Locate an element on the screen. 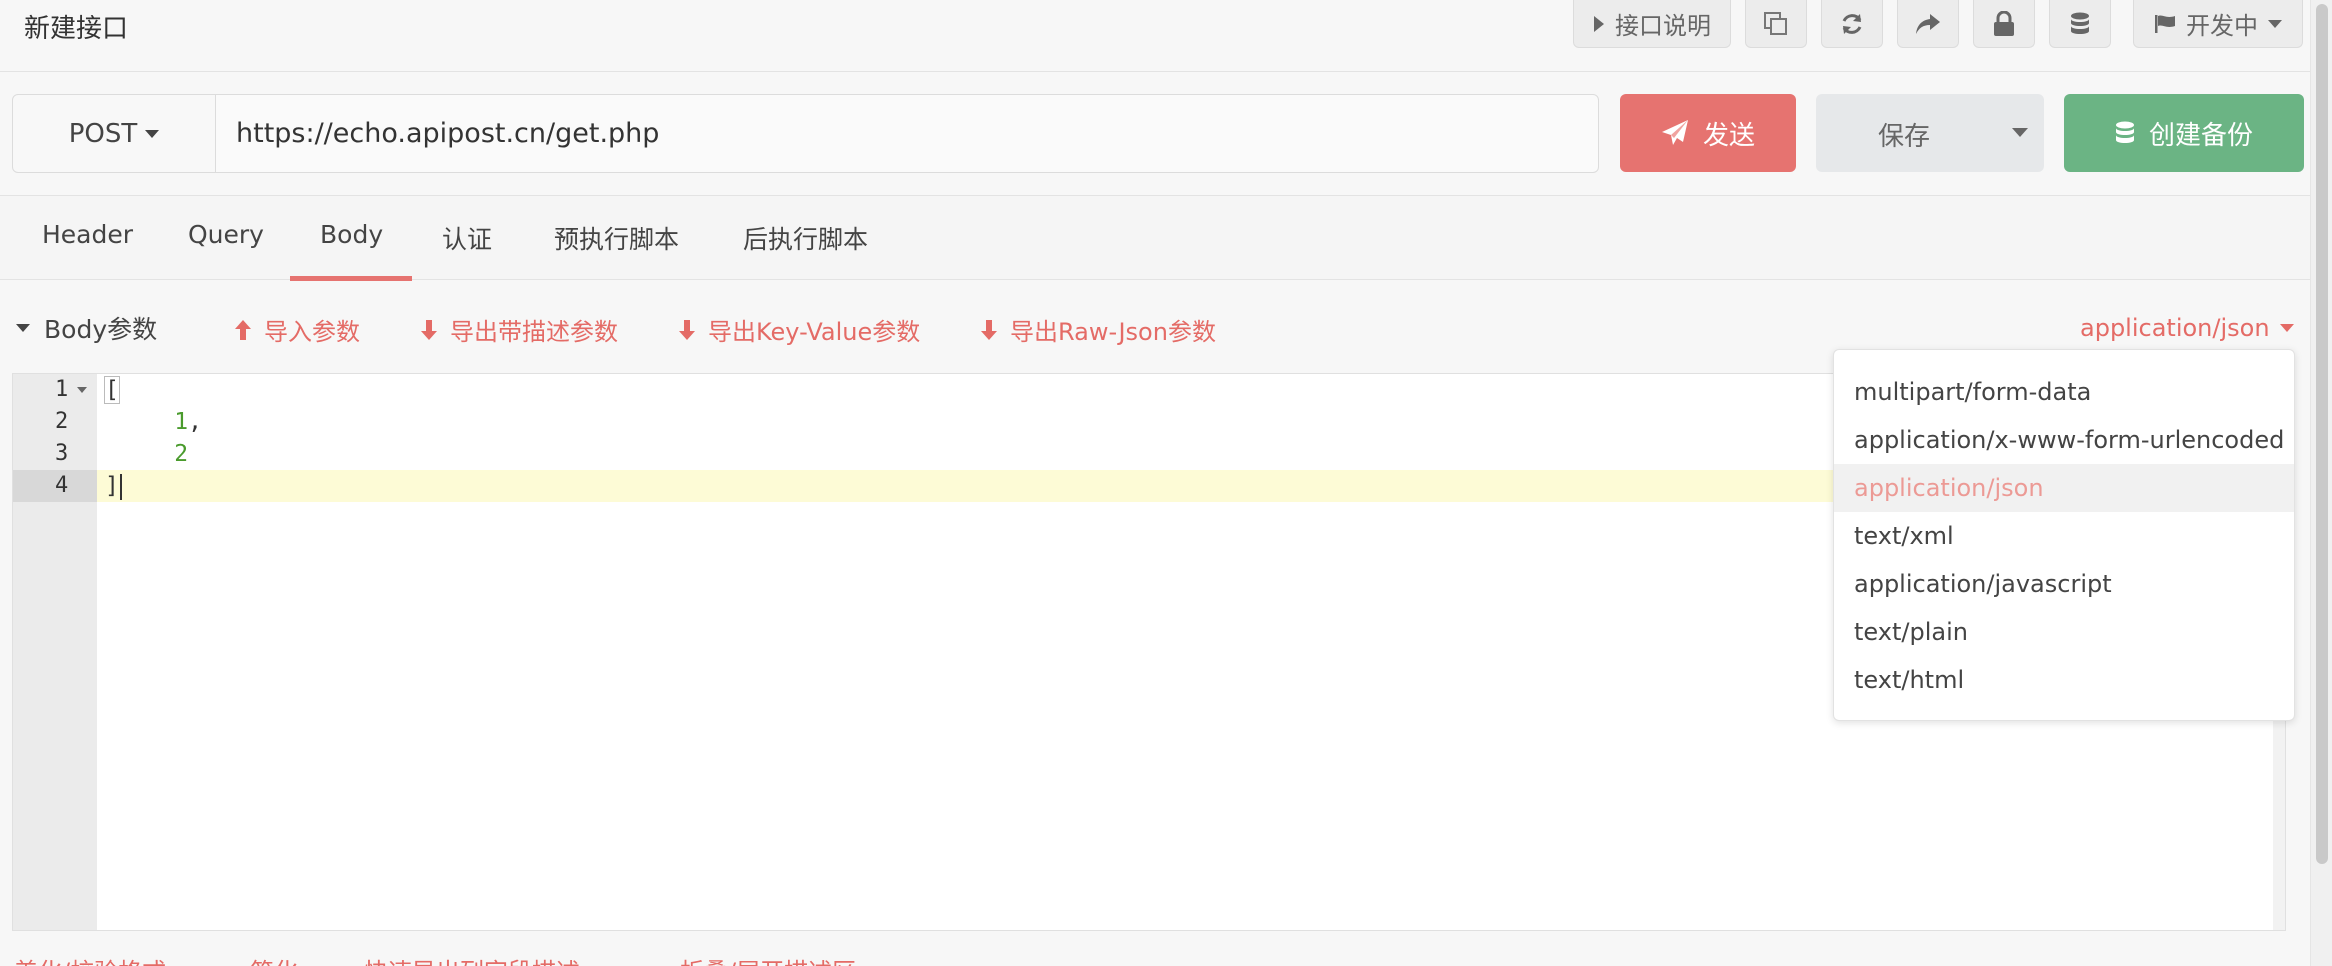 The width and height of the screenshot is (2332, 966). import-params-button: 导入参数 is located at coordinates (297, 329).